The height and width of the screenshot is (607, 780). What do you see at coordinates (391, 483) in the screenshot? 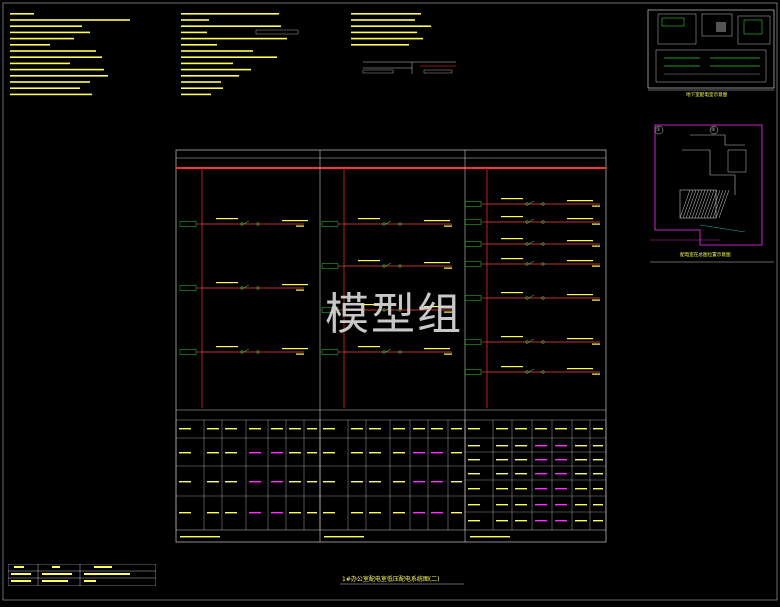
I see `table-cells` at bounding box center [391, 483].